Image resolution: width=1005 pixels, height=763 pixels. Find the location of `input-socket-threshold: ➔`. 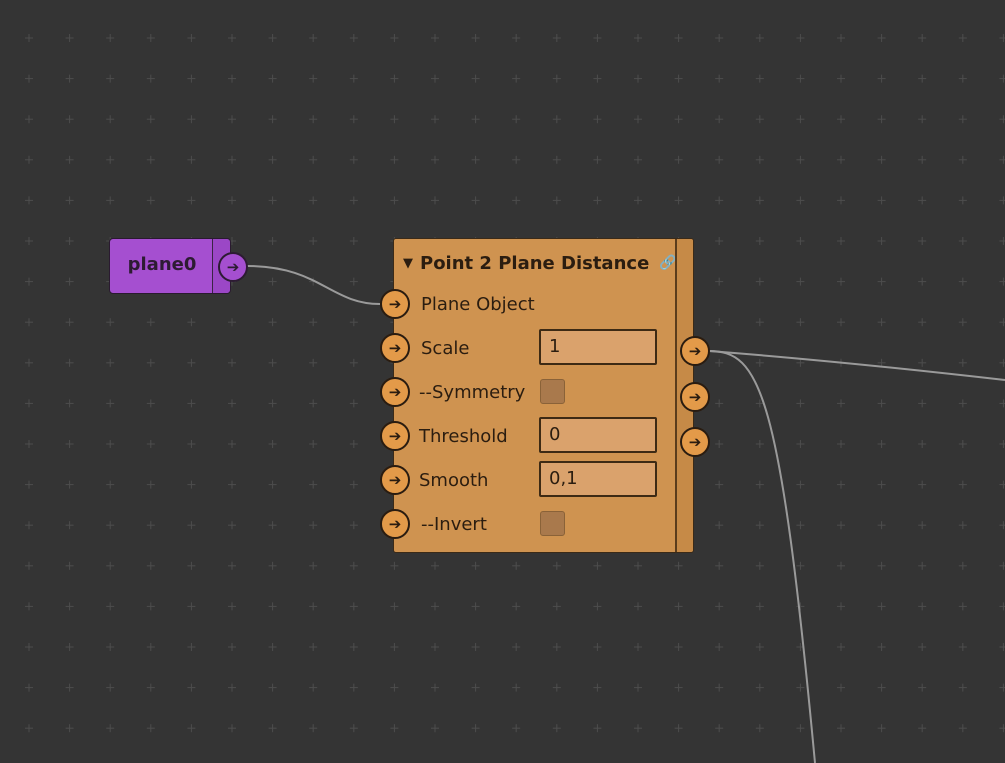

input-socket-threshold: ➔ is located at coordinates (395, 436).